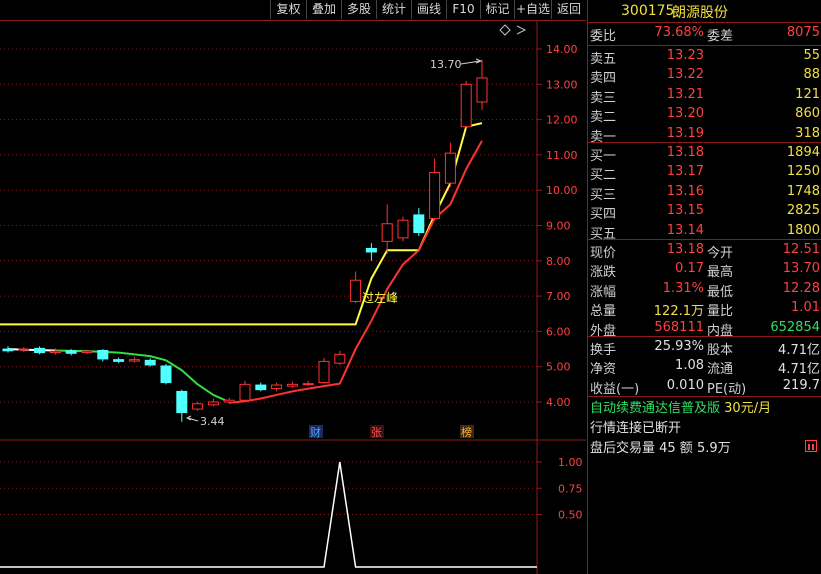 Image resolution: width=821 pixels, height=574 pixels. Describe the element at coordinates (811, 446) in the screenshot. I see `chart-bar-icon` at that location.